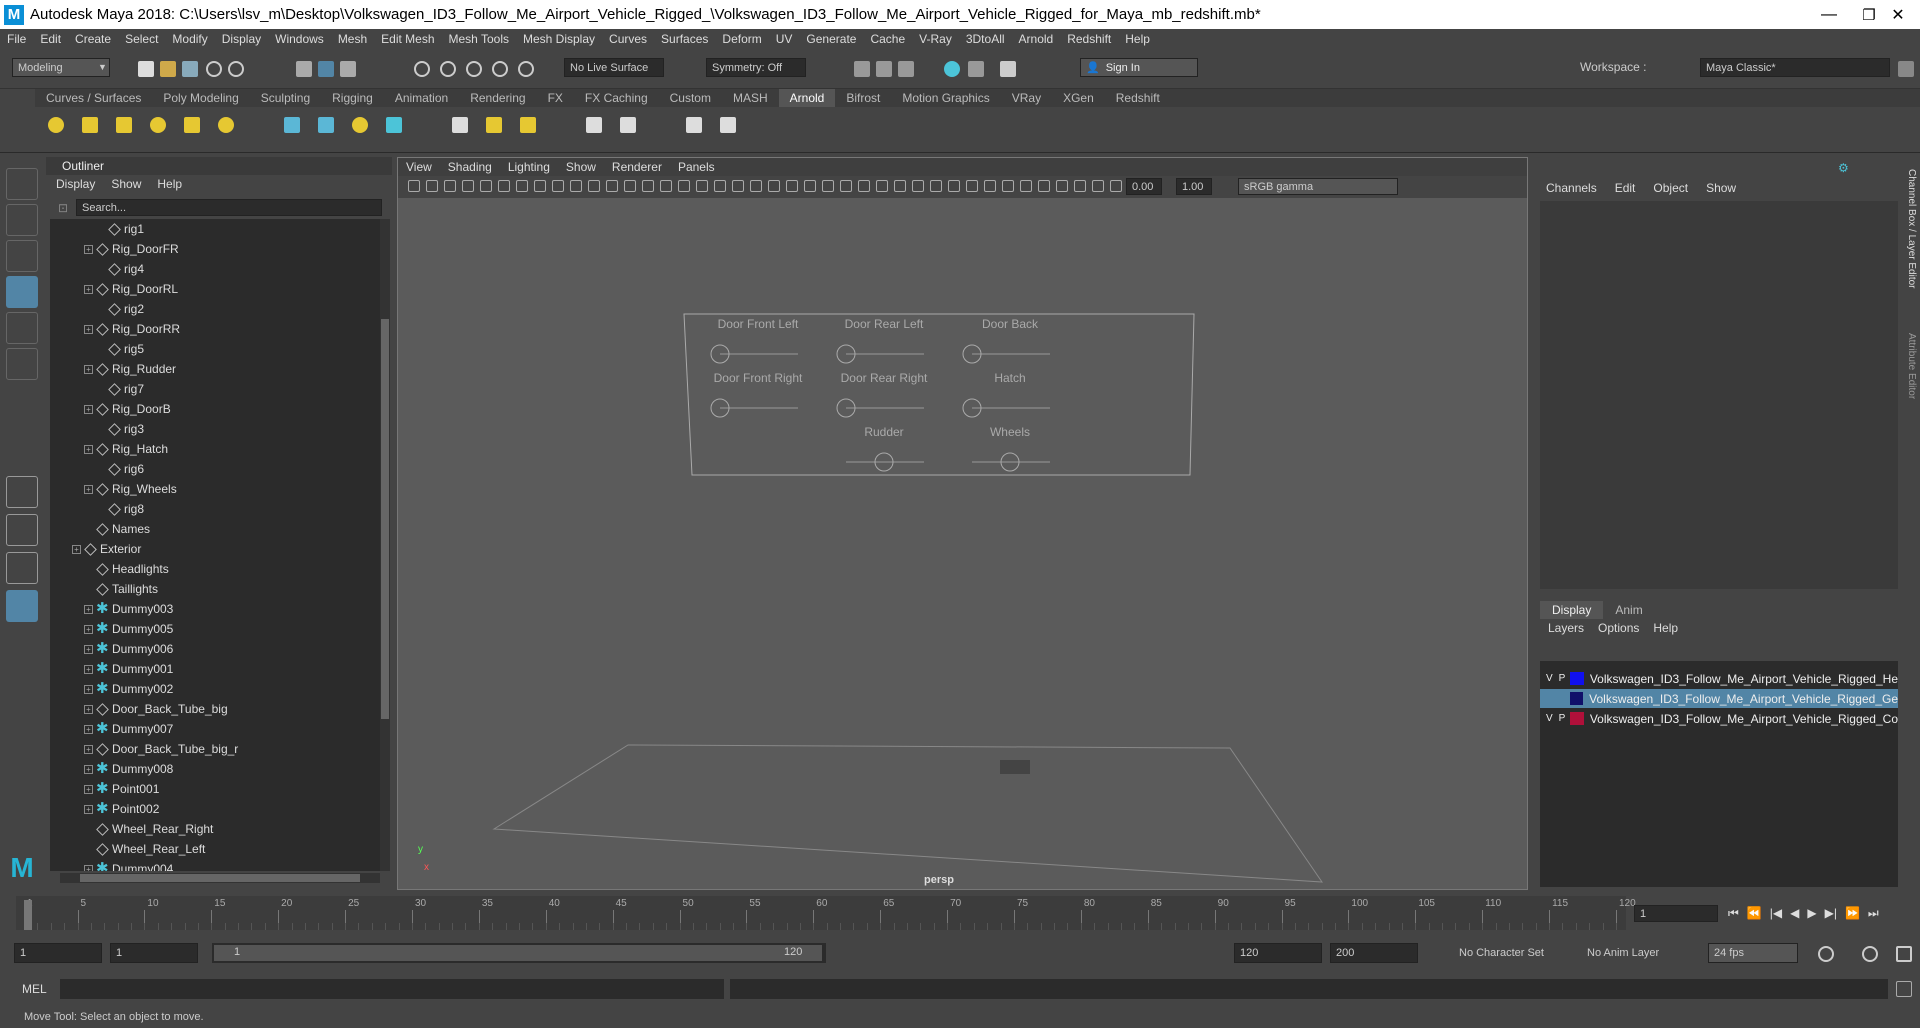  Describe the element at coordinates (1618, 628) in the screenshot. I see `layer-menu-options: Options` at that location.